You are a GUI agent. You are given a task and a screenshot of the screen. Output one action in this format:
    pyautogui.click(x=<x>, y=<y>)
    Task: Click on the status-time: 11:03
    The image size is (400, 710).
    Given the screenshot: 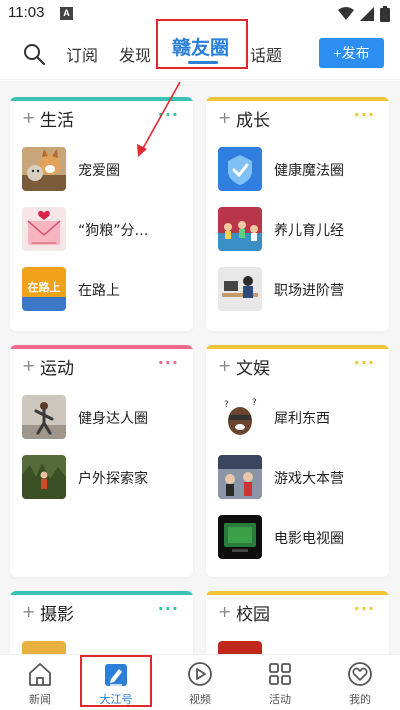 What is the action you would take?
    pyautogui.click(x=26, y=12)
    